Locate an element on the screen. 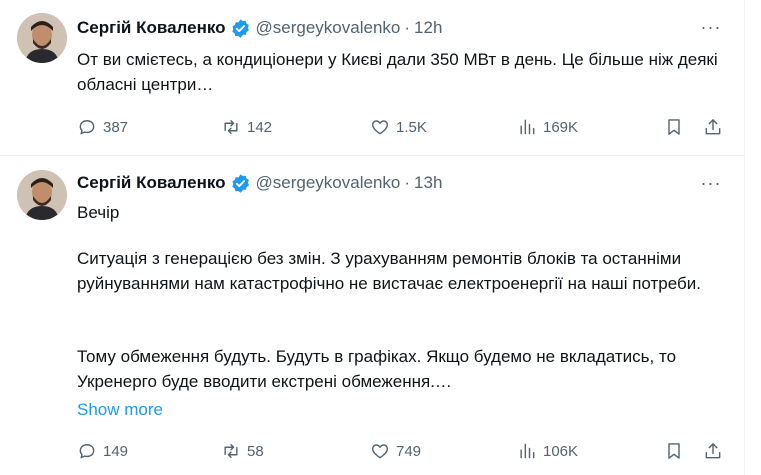 The height and width of the screenshot is (475, 761). like-count: 749 is located at coordinates (409, 451).